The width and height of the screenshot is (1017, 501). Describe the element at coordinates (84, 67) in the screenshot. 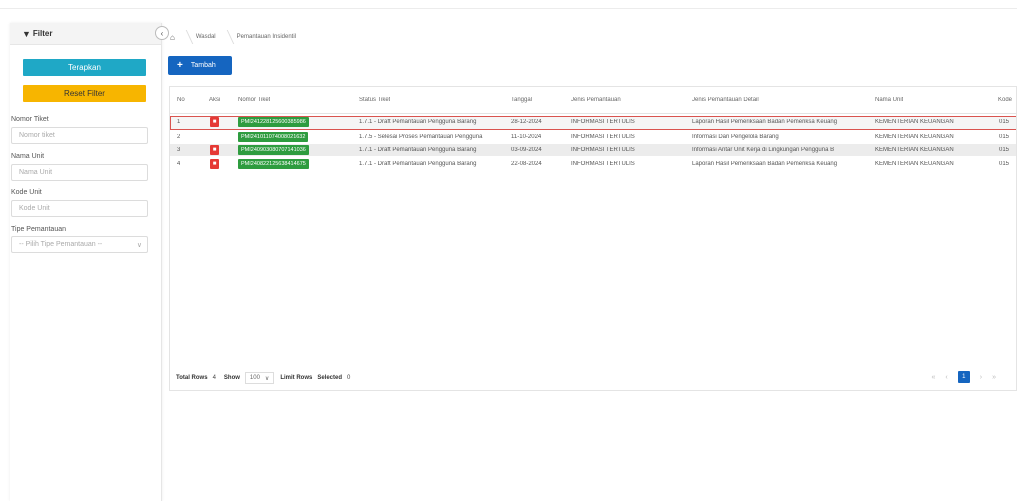

I see `apply-filter-button: Terapkan` at that location.